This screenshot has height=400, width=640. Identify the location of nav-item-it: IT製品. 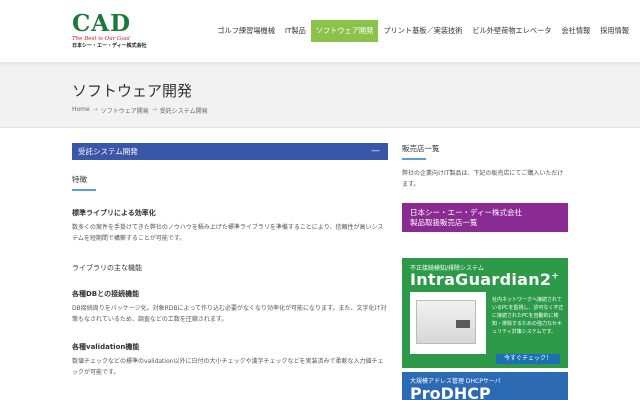
(295, 31).